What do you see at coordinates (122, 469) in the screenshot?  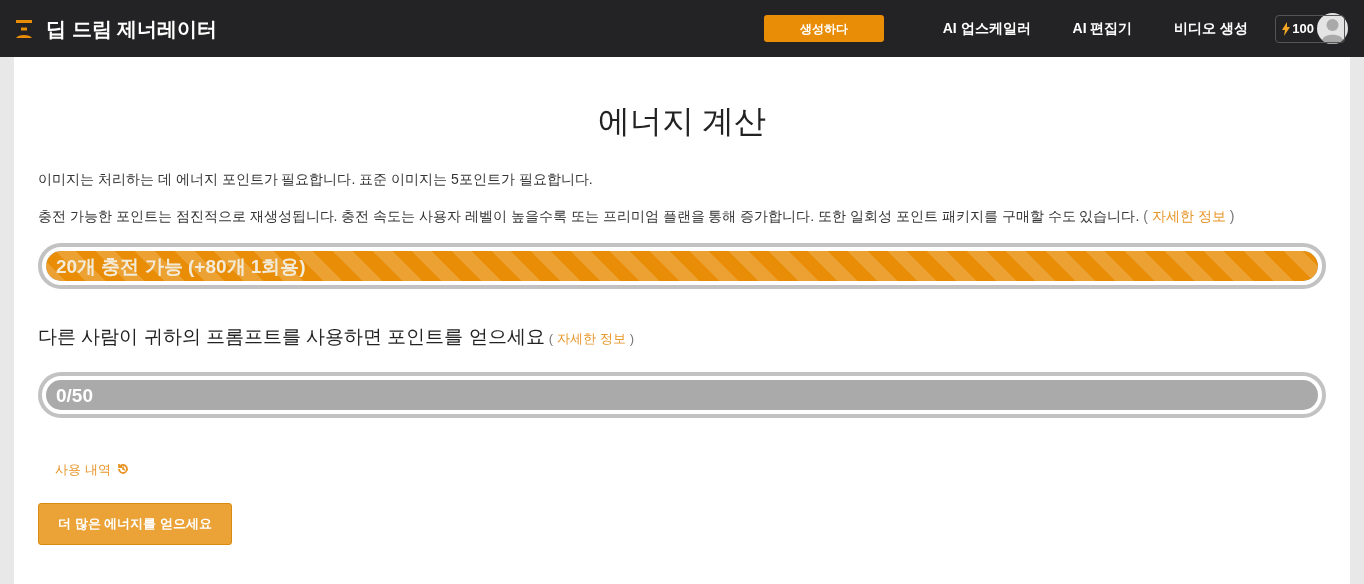 I see `history-icon` at bounding box center [122, 469].